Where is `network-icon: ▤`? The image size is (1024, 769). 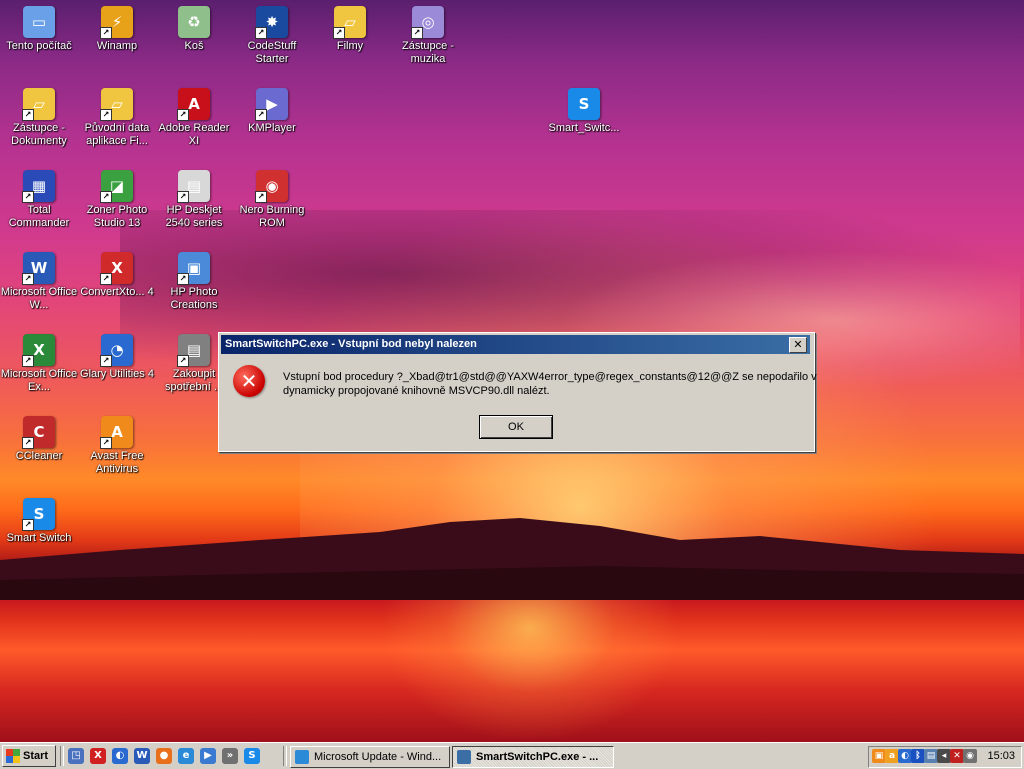
network-icon: ▤ is located at coordinates (931, 756).